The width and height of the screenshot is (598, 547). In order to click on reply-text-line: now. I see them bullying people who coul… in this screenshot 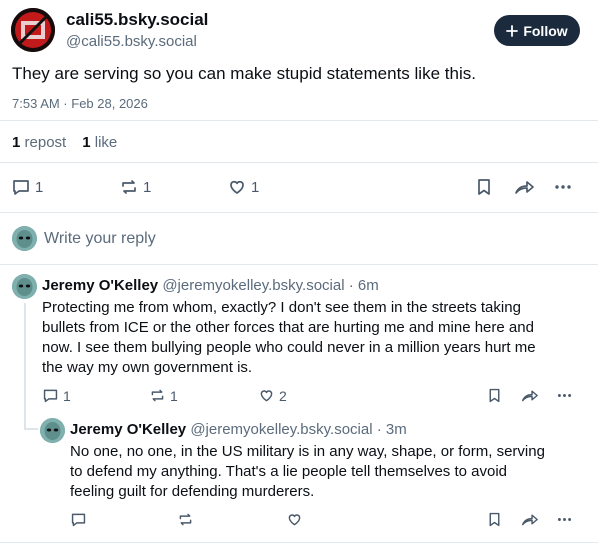, I will do `click(289, 347)`.